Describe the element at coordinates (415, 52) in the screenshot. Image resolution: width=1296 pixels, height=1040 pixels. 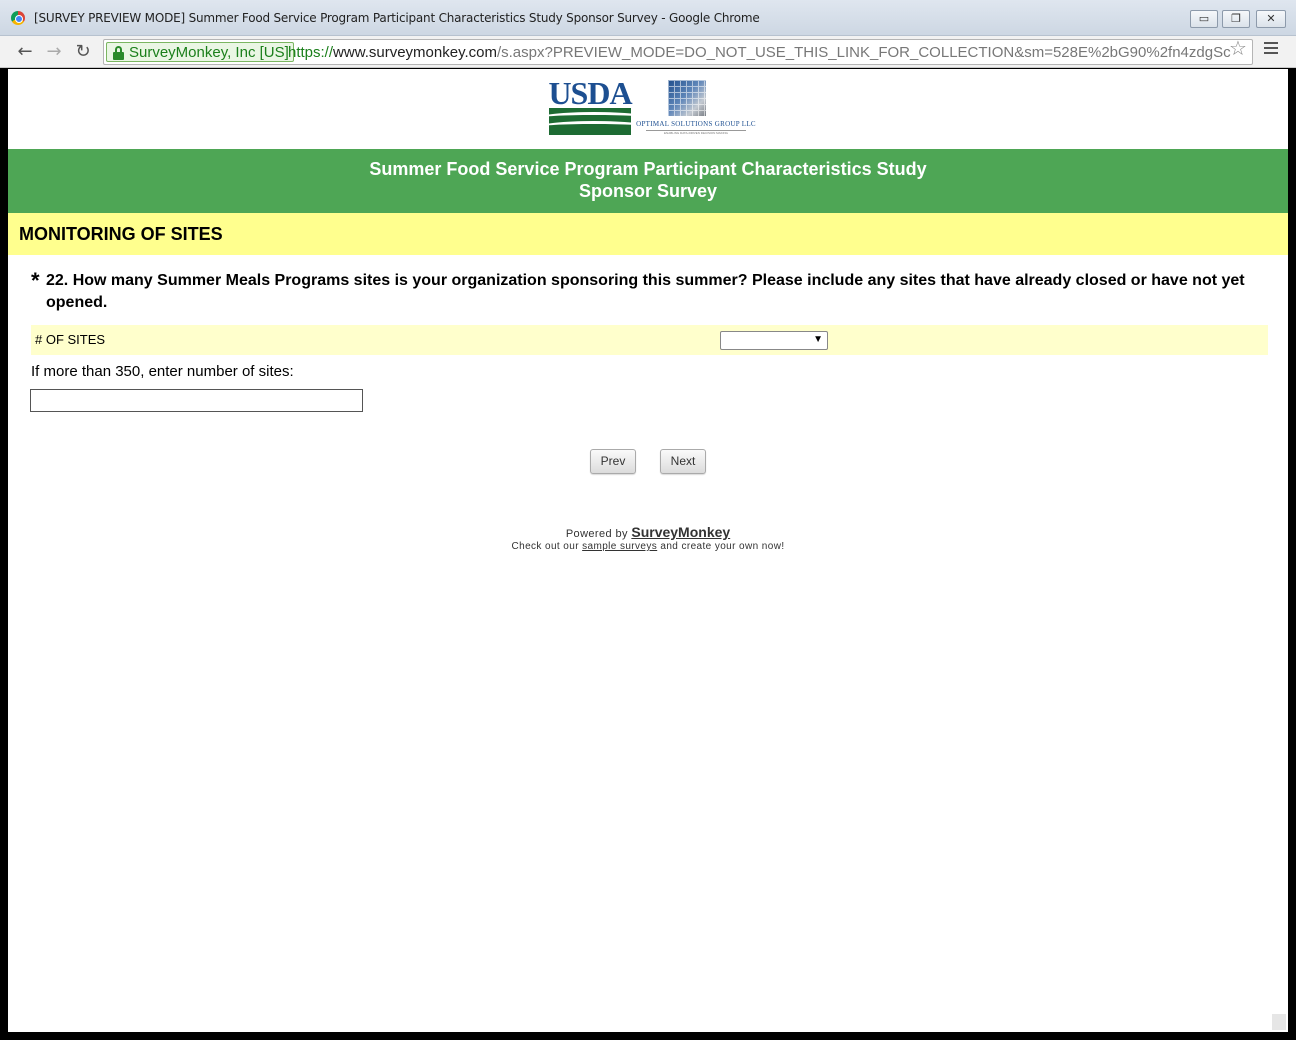
I see `url-host: www.surveymonkey.com` at that location.